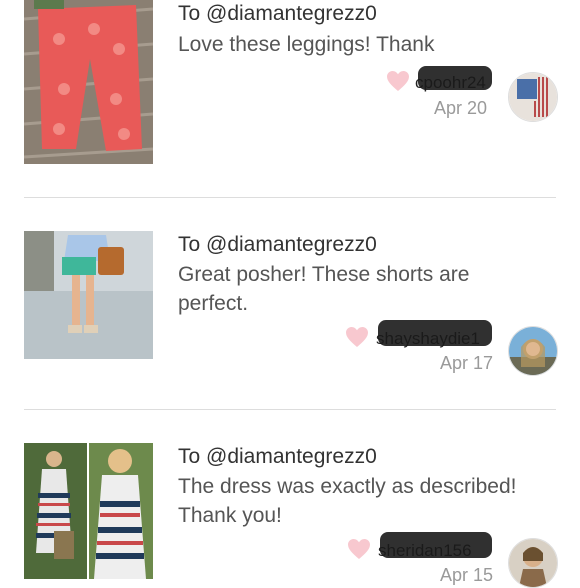 The image size is (580, 588). What do you see at coordinates (88, 295) in the screenshot?
I see `listing-thumbnail-shorts` at bounding box center [88, 295].